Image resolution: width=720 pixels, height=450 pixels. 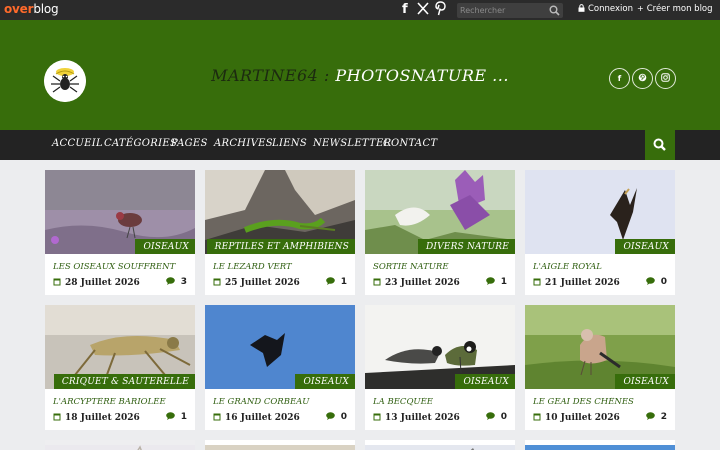 I want to click on nav-item-accueil: Accueil, so click(x=77, y=143).